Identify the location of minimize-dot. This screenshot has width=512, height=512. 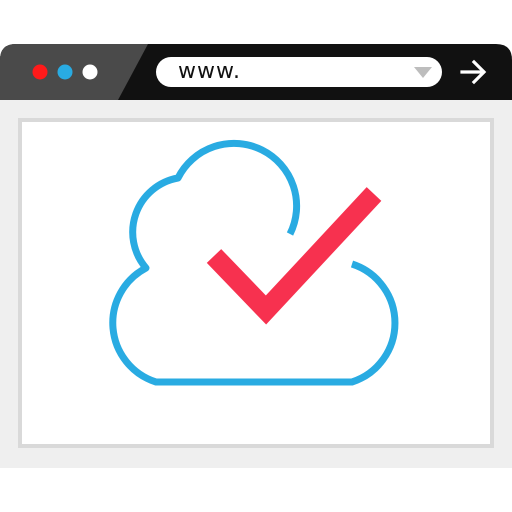
(65, 72).